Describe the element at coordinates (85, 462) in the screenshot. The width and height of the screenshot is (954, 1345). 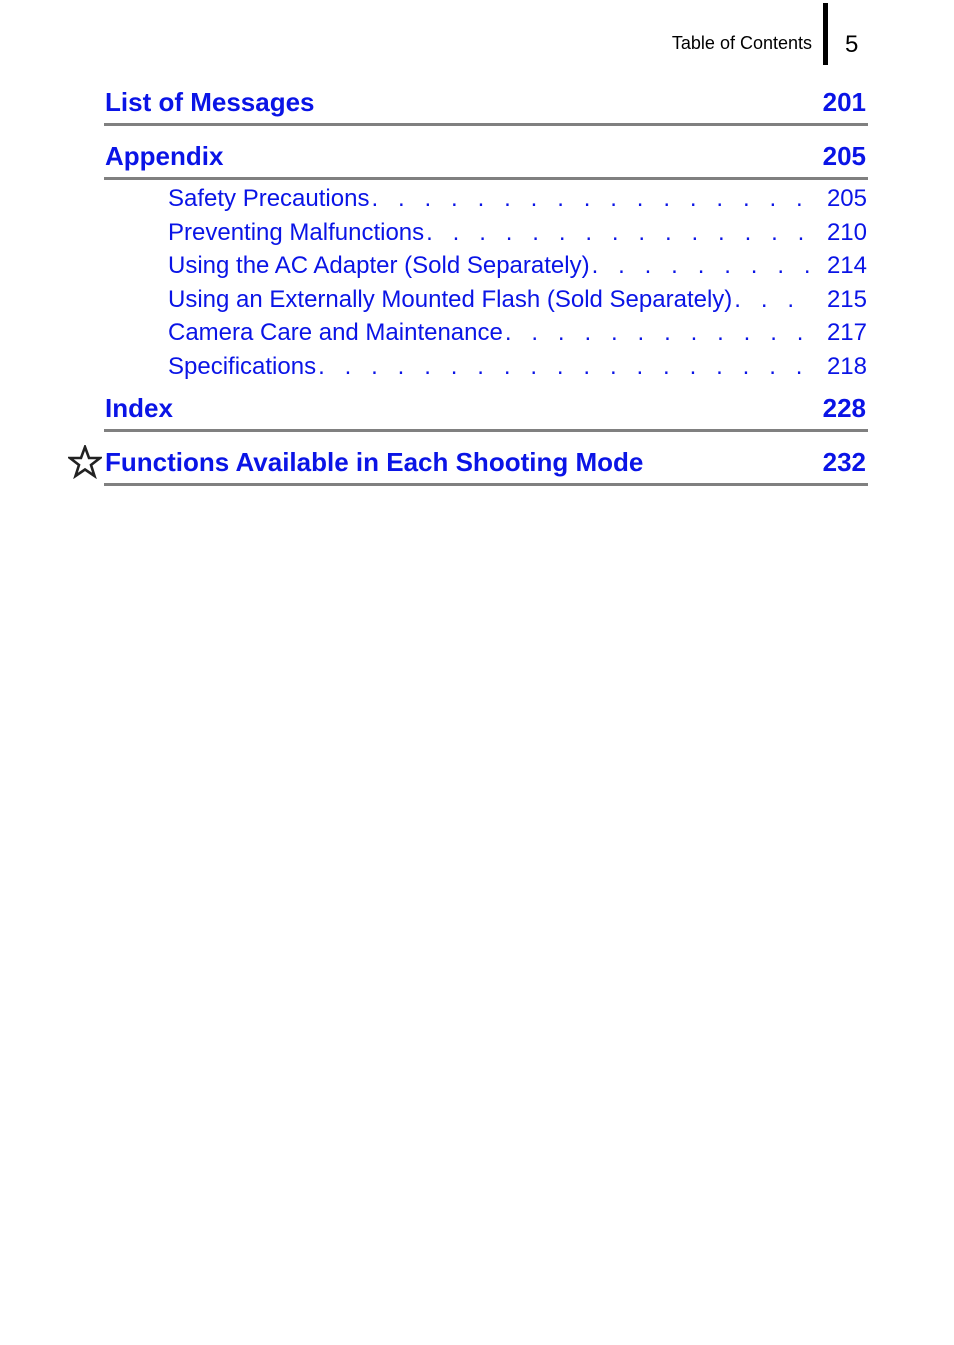
I see `star-outline-icon` at that location.